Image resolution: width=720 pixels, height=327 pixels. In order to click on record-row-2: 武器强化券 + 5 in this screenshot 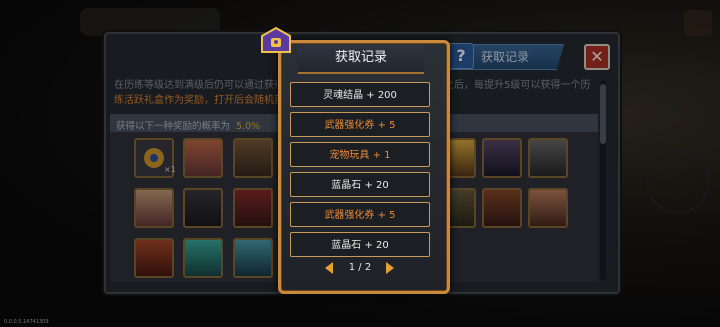, I will do `click(360, 124)`.